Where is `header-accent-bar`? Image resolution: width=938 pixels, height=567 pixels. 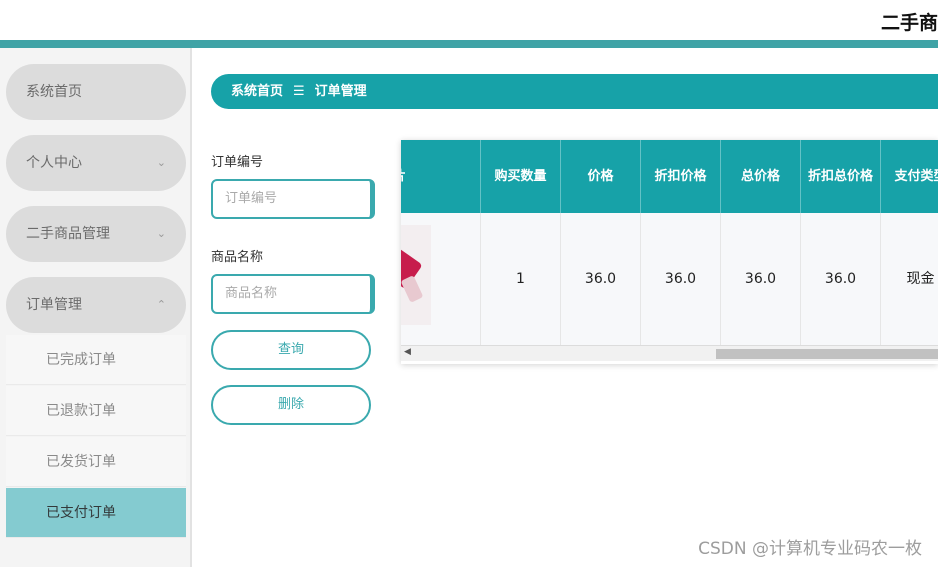
header-accent-bar is located at coordinates (469, 44).